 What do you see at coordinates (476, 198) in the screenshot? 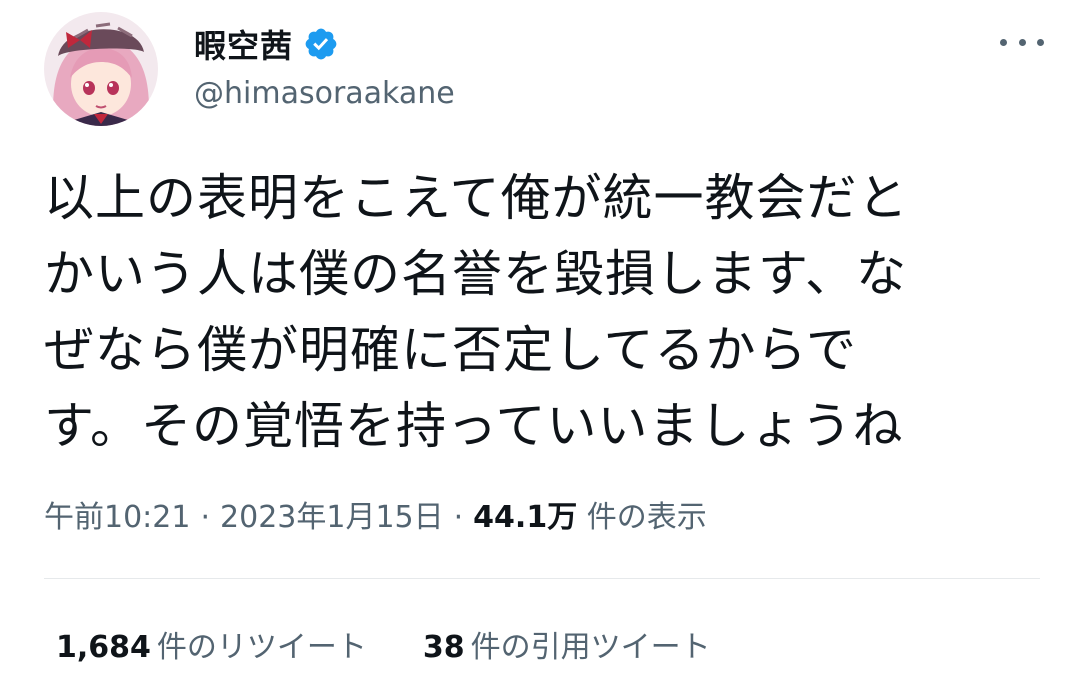
I see `tweet-text-line: 以上の表明をこえて俺が統一教会だと` at bounding box center [476, 198].